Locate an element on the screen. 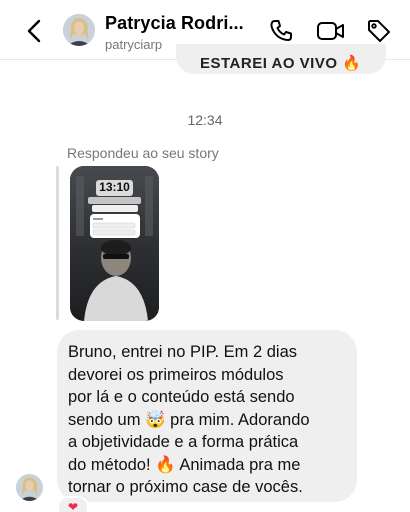 The image size is (410, 512). contact-avatar is located at coordinates (79, 30).